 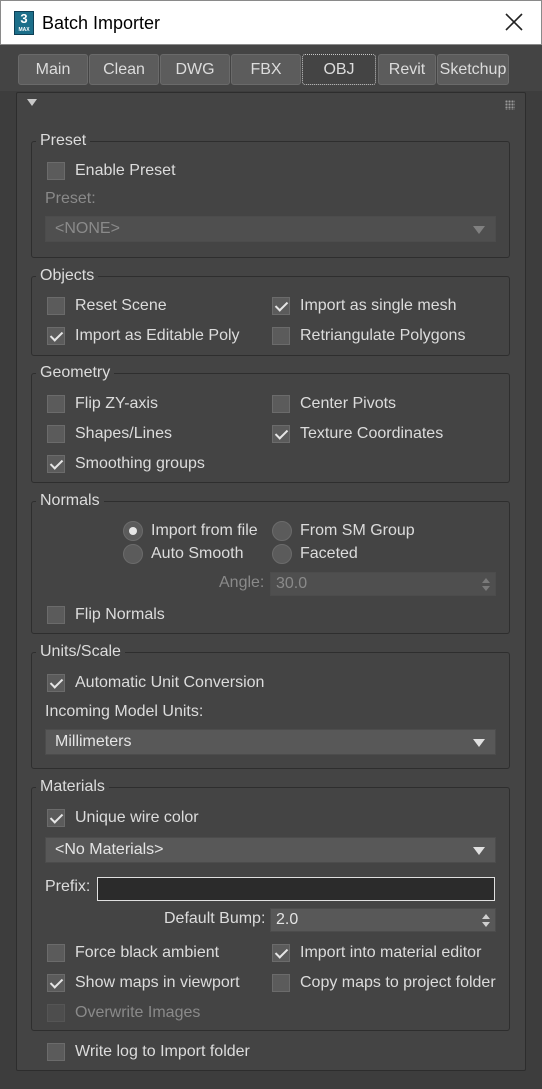 I want to click on texture-coordinates-label: Texture Coordinates, so click(x=372, y=433).